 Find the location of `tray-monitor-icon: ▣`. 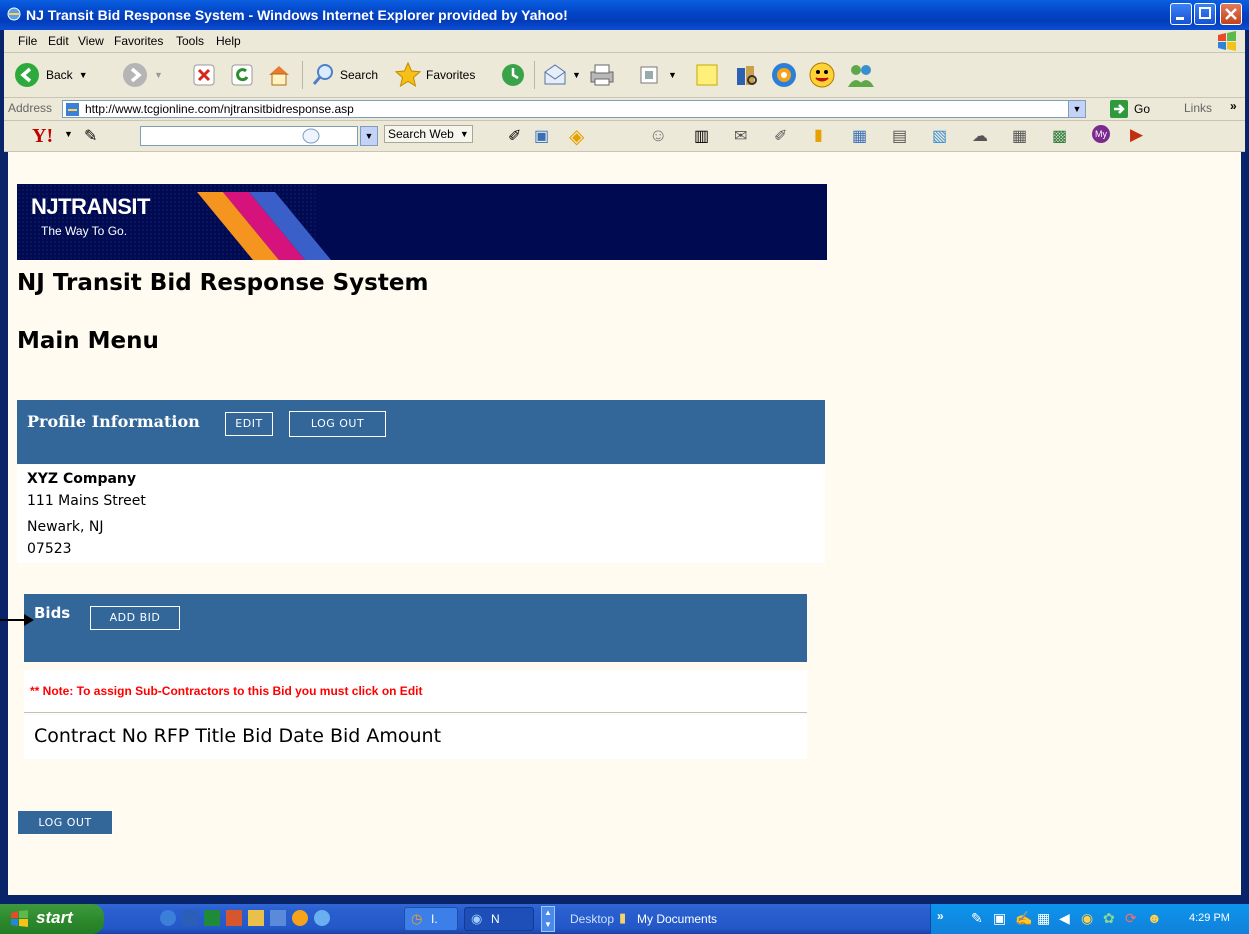

tray-monitor-icon: ▣ is located at coordinates (999, 918).